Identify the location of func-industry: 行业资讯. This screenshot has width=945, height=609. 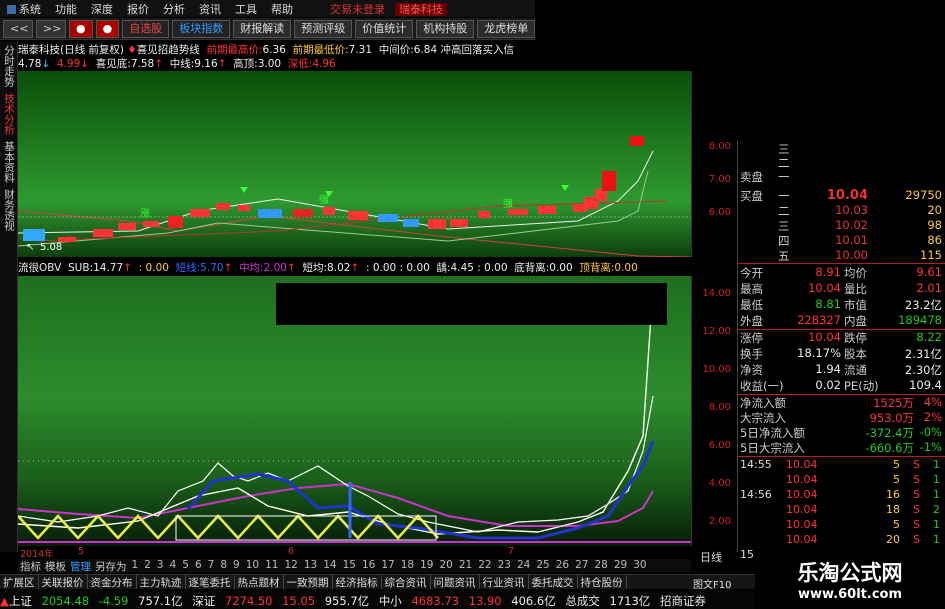
(504, 582).